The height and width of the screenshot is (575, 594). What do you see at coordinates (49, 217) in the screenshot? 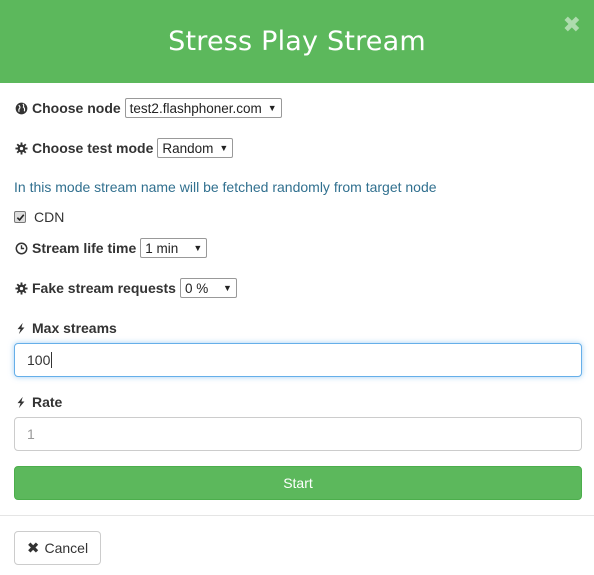
I see `cdn-label: CDN` at bounding box center [49, 217].